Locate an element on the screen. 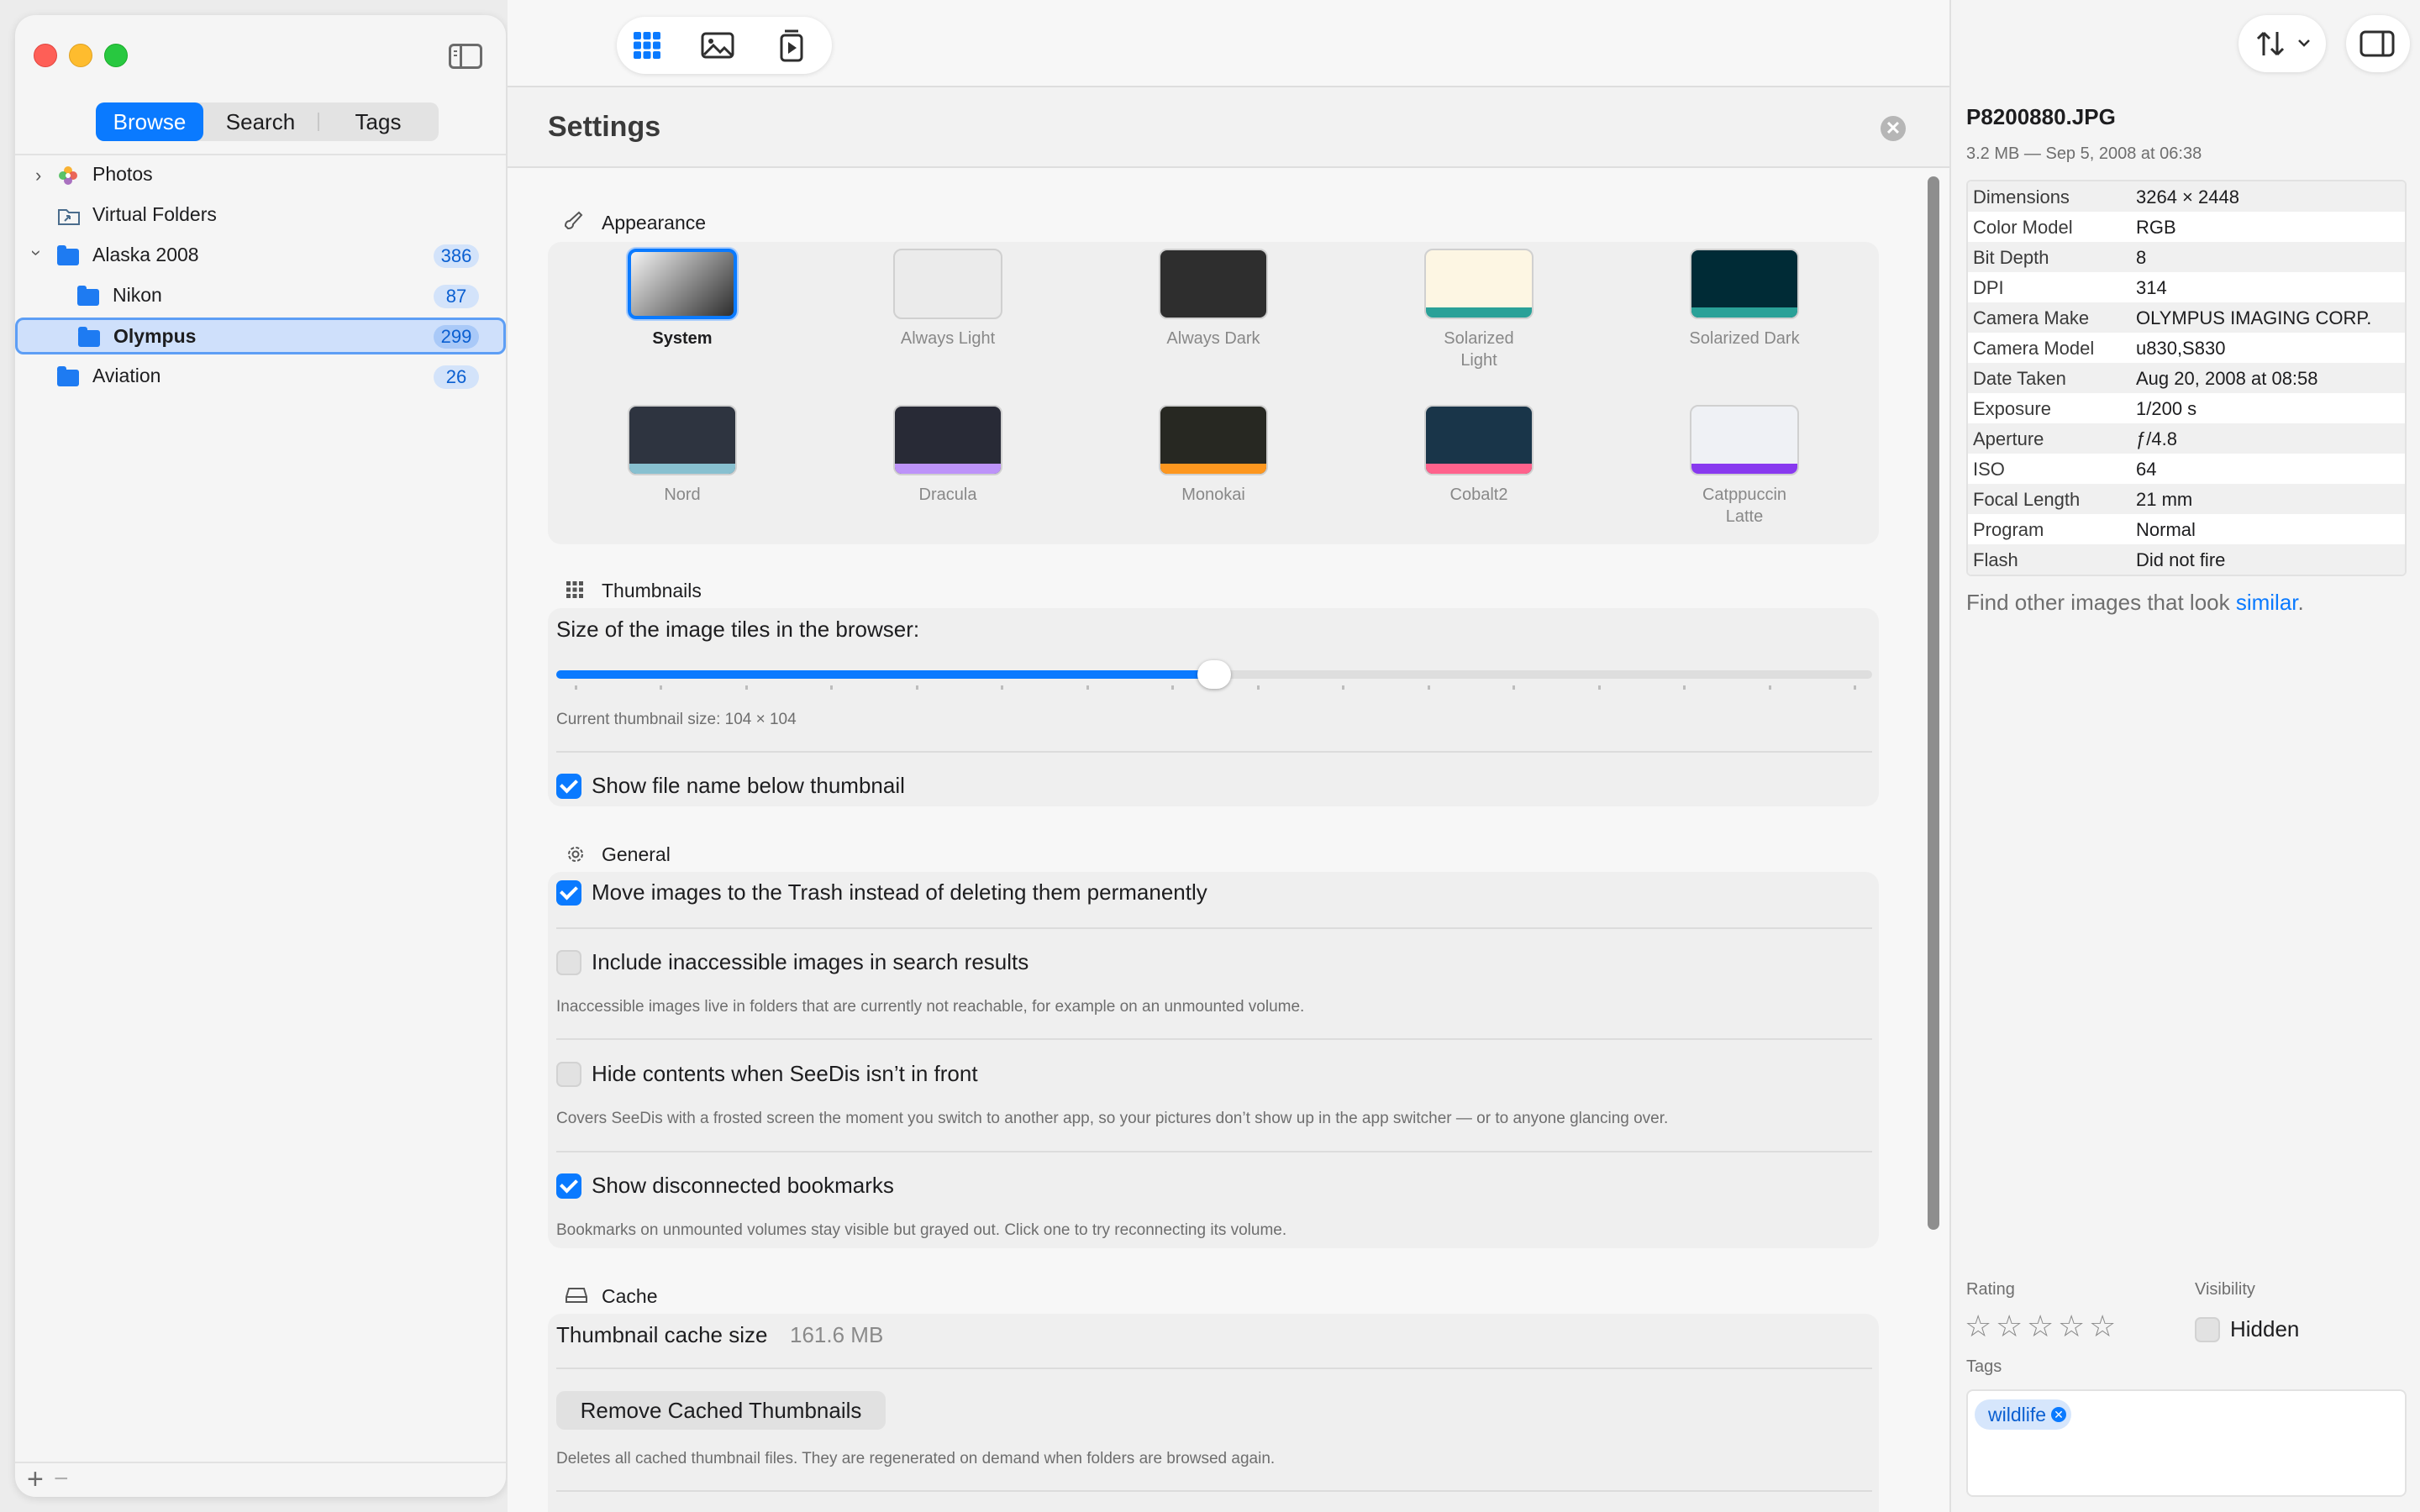 The image size is (2420, 1512). exif-row: Exposure 1/200 s is located at coordinates (2186, 408).